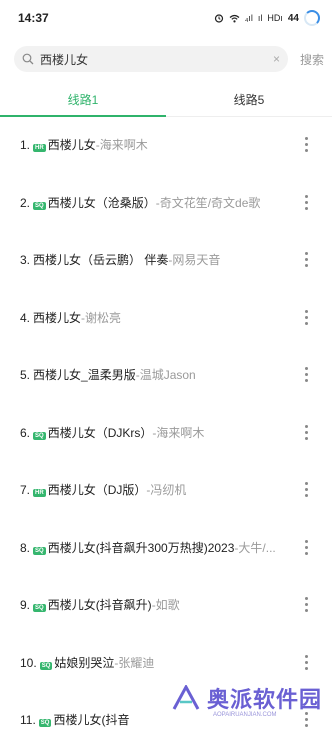  I want to click on tab-route-5: 线路5, so click(249, 99).